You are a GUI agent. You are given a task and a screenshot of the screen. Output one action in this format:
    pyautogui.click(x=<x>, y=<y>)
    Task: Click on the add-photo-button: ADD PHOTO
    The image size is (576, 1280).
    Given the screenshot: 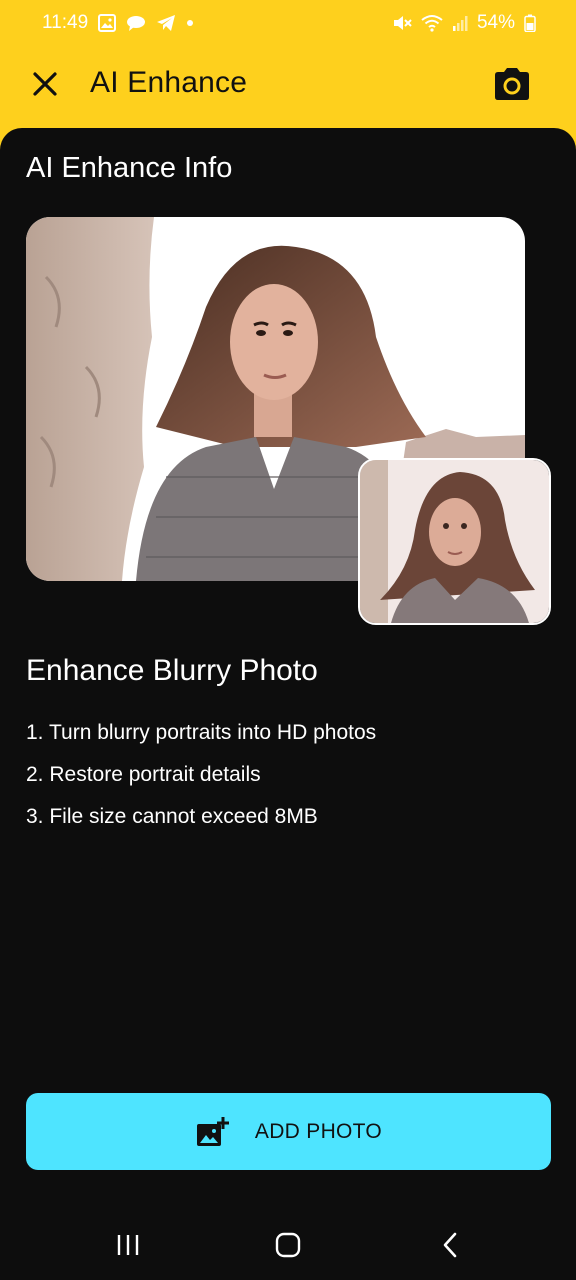 What is the action you would take?
    pyautogui.click(x=288, y=1131)
    